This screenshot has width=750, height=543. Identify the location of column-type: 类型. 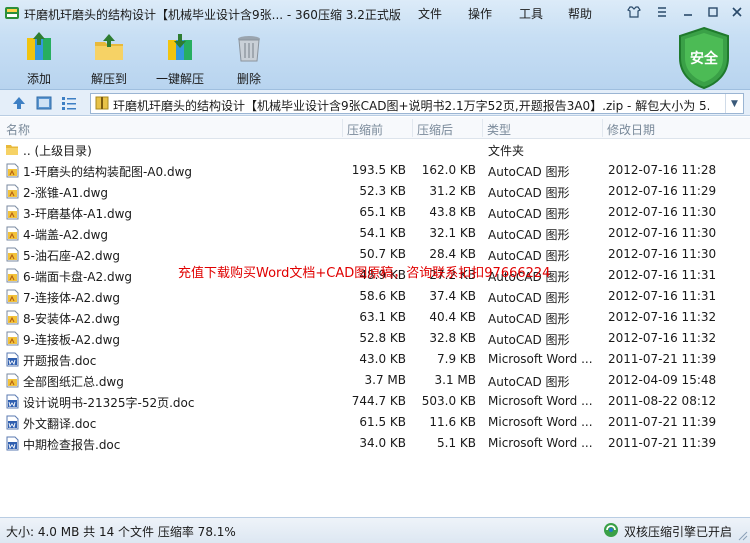
(499, 129).